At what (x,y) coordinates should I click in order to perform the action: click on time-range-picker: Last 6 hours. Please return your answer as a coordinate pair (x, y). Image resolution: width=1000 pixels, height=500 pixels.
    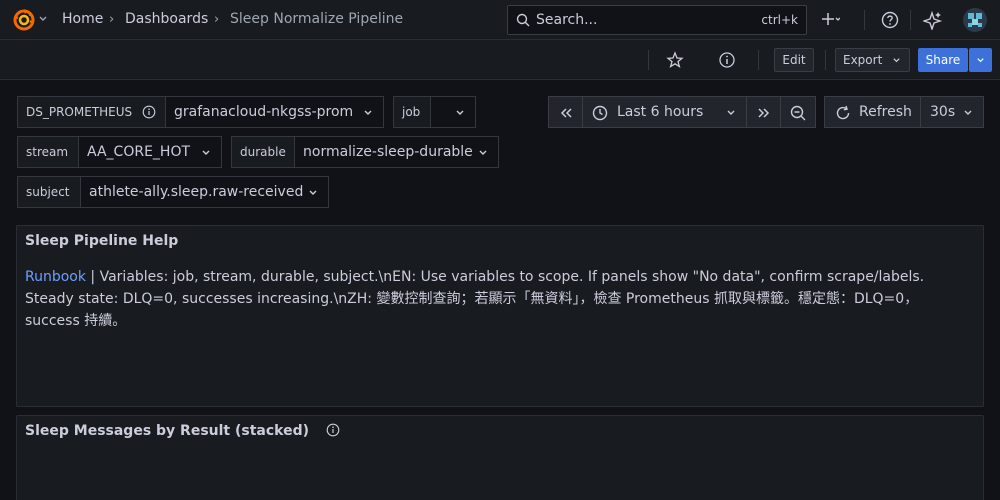
    Looking at the image, I should click on (664, 112).